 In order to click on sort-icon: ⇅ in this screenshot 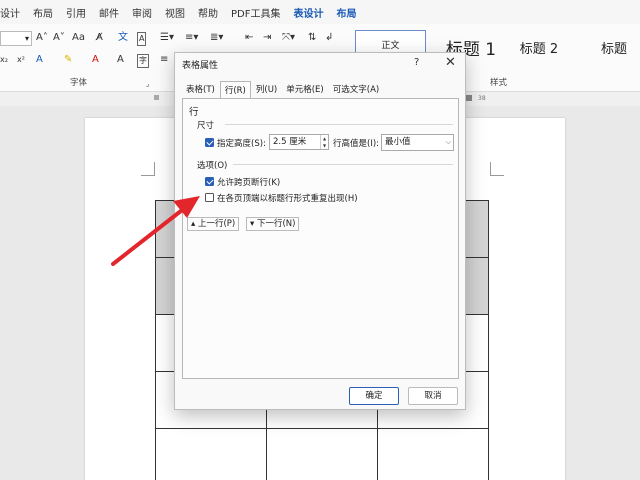, I will do `click(312, 38)`.